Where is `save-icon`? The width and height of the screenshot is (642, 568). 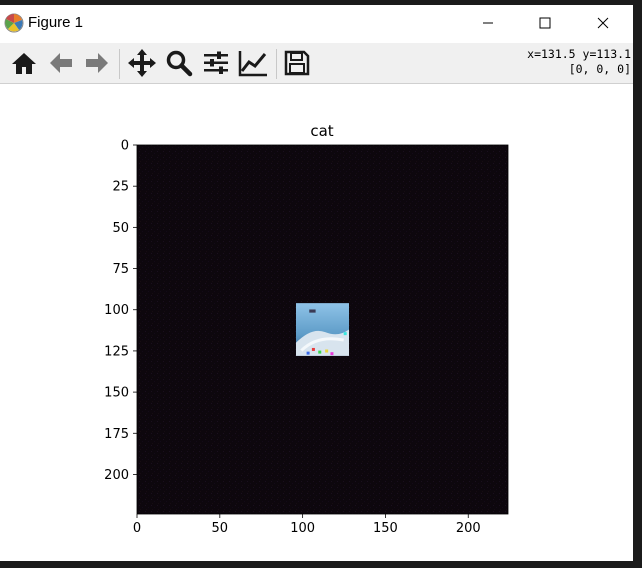
save-icon is located at coordinates (297, 63).